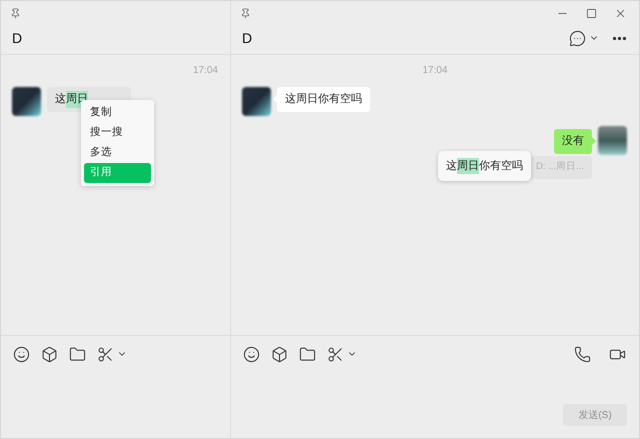 This screenshot has width=640, height=439. I want to click on chat-bubble-icon, so click(577, 38).